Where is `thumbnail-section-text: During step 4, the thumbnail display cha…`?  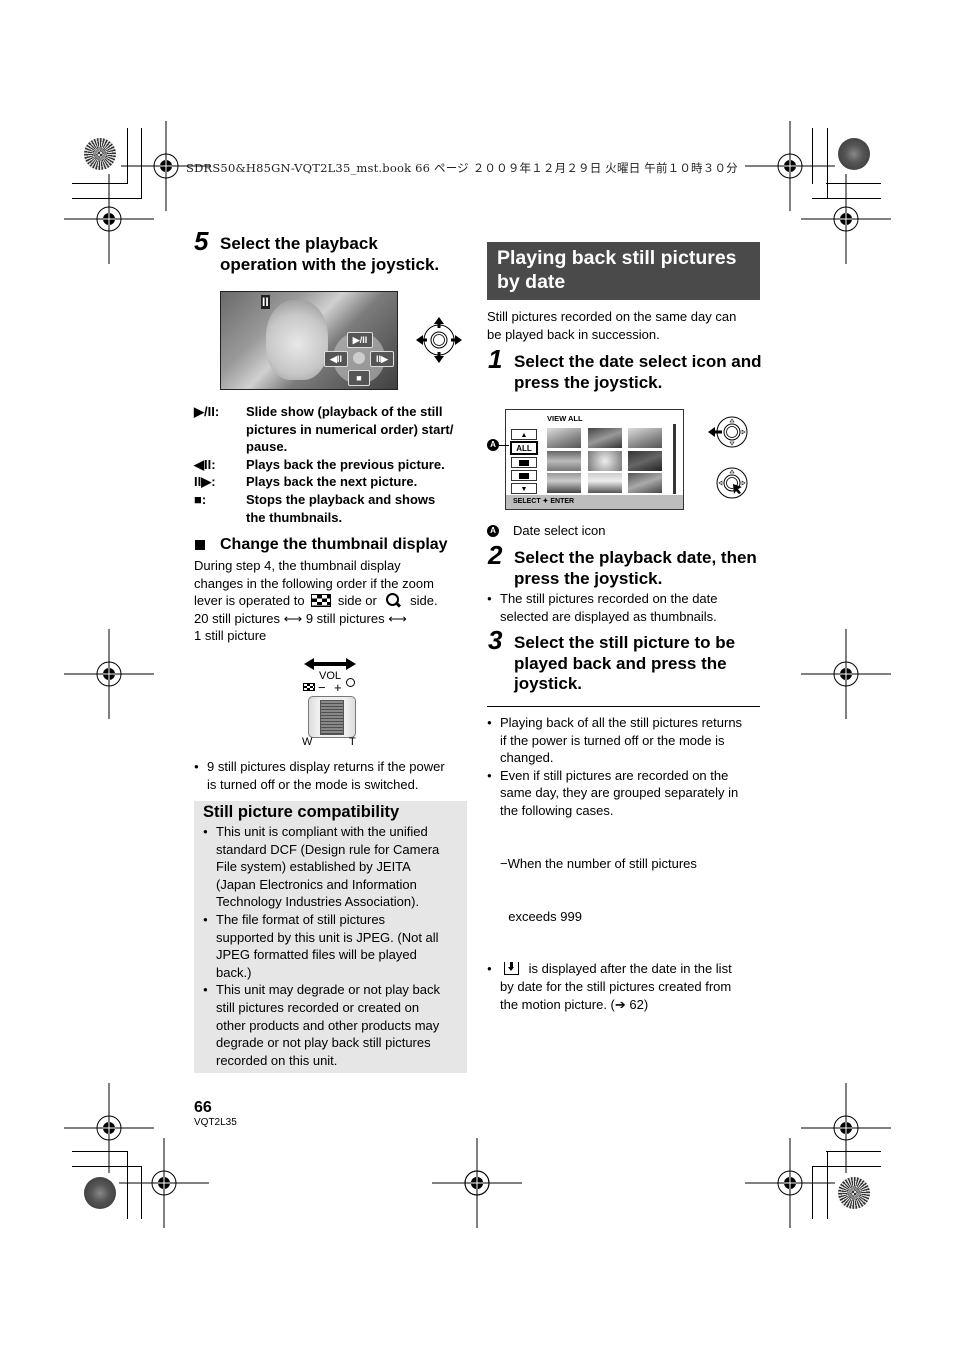 thumbnail-section-text: During step 4, the thumbnail display cha… is located at coordinates (334, 601).